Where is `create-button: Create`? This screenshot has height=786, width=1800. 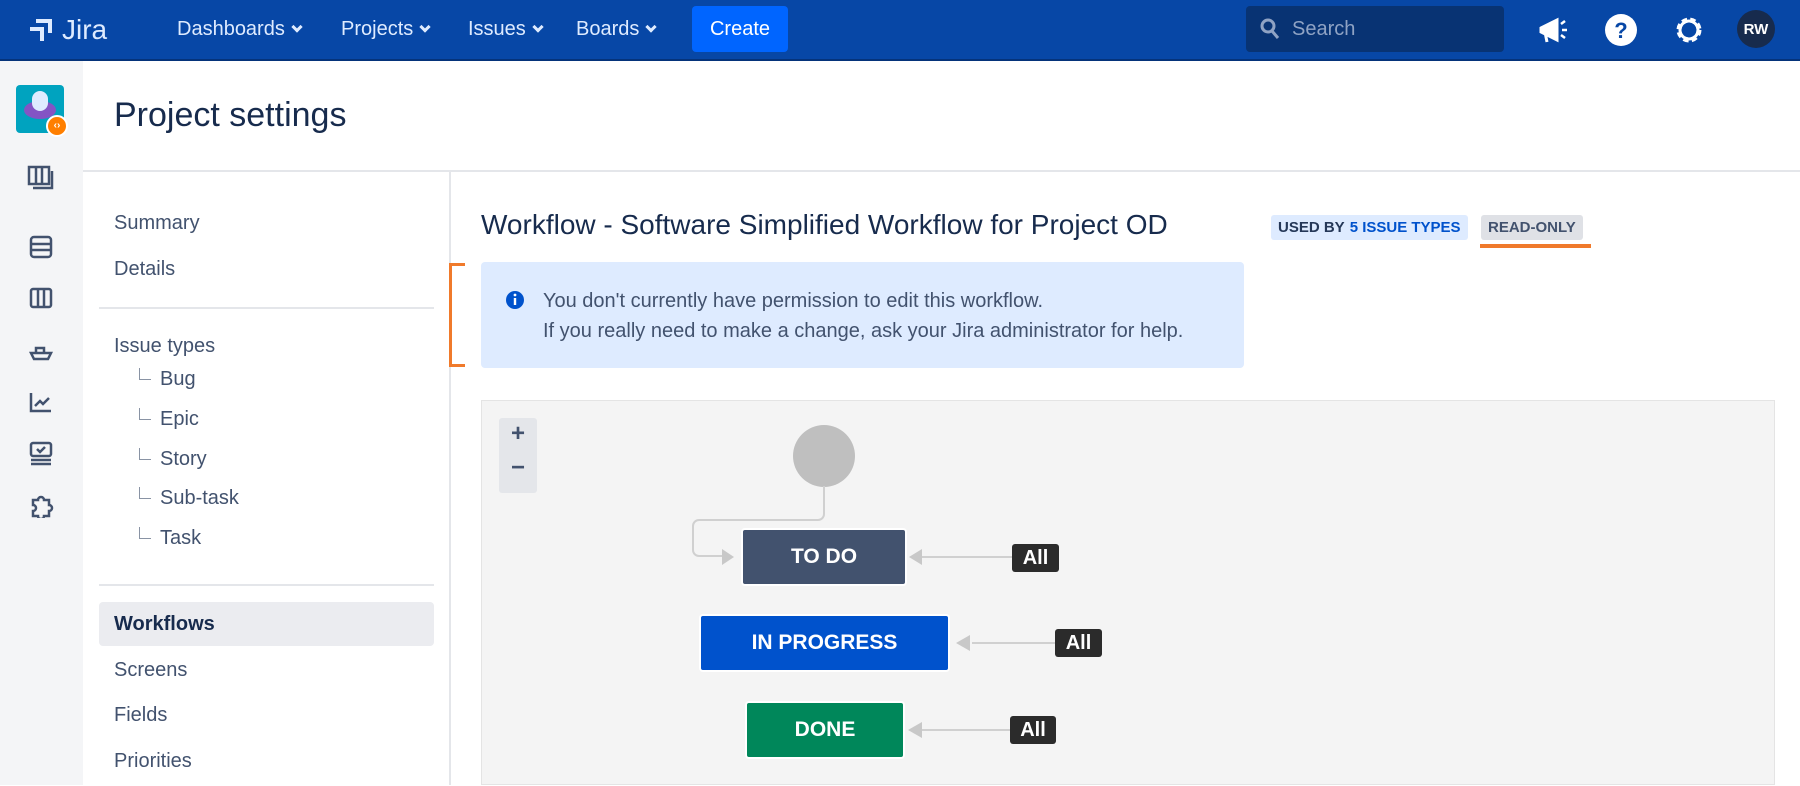
create-button: Create is located at coordinates (740, 29).